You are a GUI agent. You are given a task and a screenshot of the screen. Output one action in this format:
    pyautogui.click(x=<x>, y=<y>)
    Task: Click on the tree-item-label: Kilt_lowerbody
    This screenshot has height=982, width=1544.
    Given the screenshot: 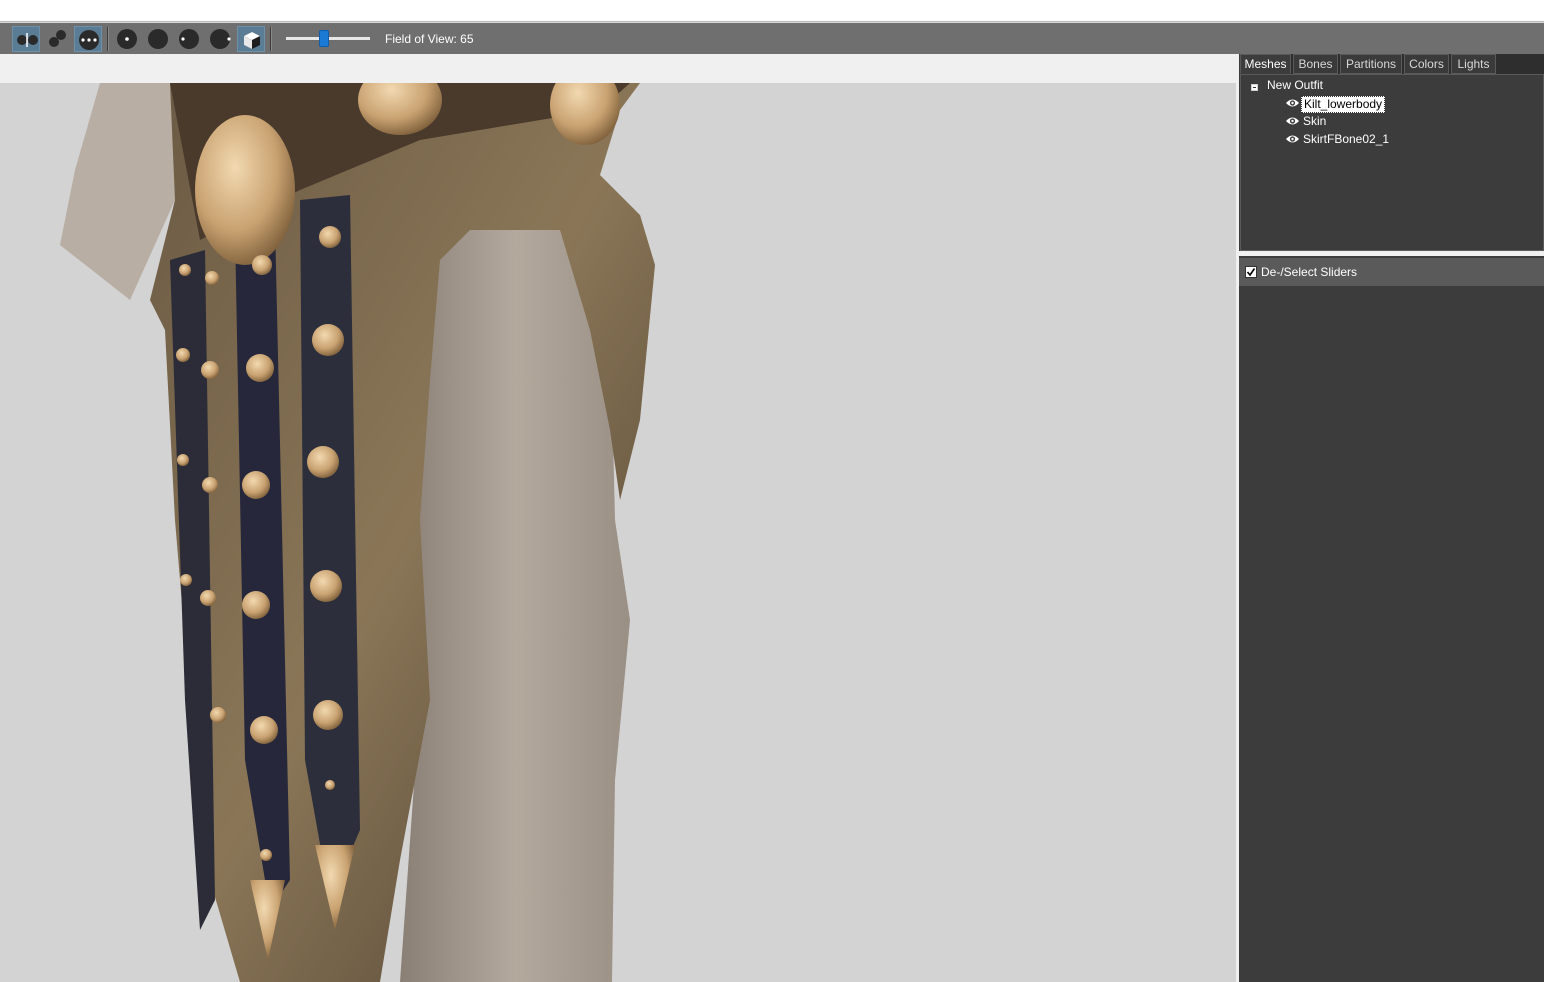 What is the action you would take?
    pyautogui.click(x=1343, y=104)
    